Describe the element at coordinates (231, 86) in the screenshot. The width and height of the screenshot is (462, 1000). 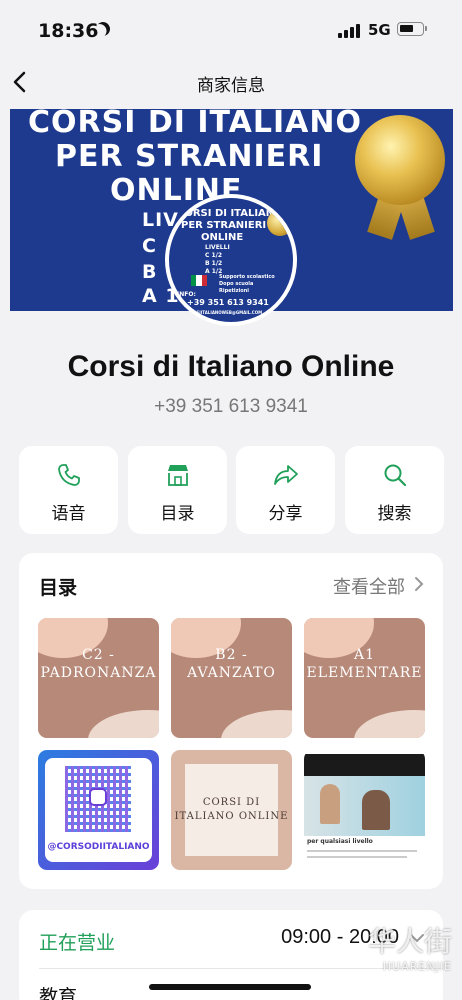
I see `page-title: 商家信息` at that location.